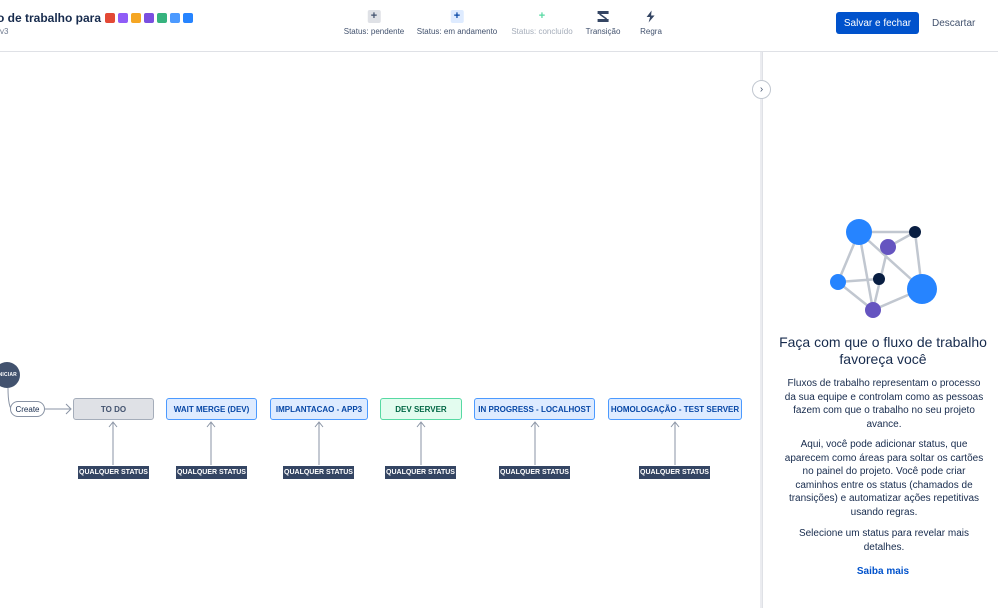  What do you see at coordinates (953, 23) in the screenshot?
I see `discard-button: Descartar` at bounding box center [953, 23].